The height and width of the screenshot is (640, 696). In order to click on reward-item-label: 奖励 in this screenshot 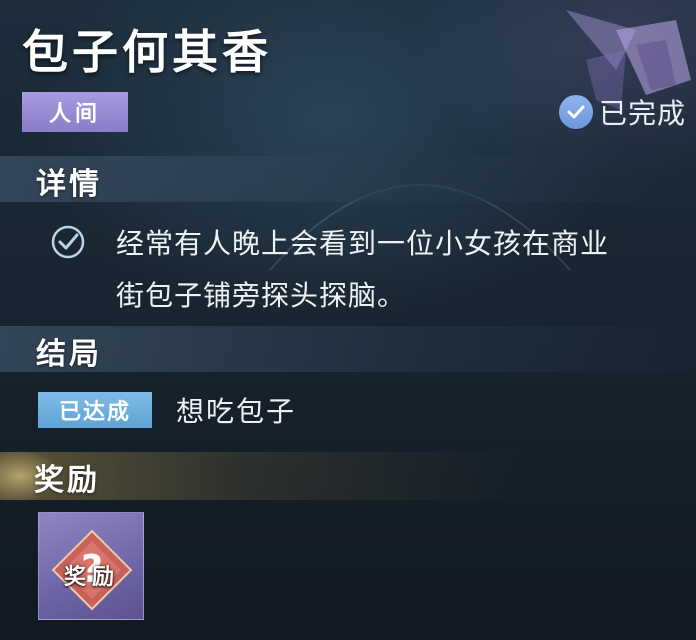, I will do `click(91, 577)`.